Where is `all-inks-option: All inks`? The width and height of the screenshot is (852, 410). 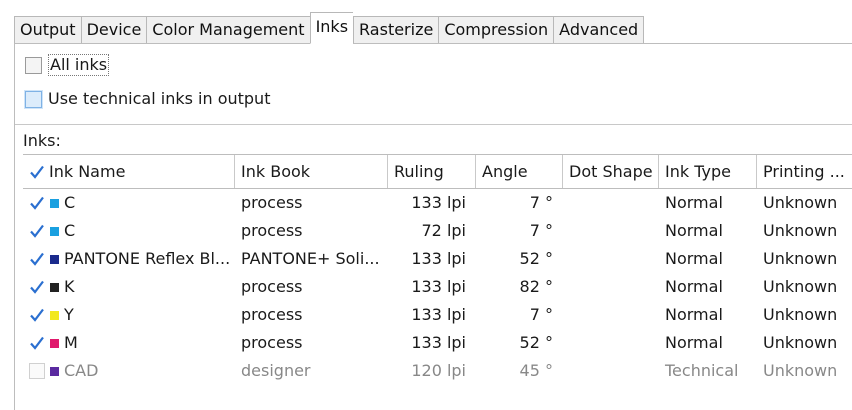 all-inks-option: All inks is located at coordinates (67, 65).